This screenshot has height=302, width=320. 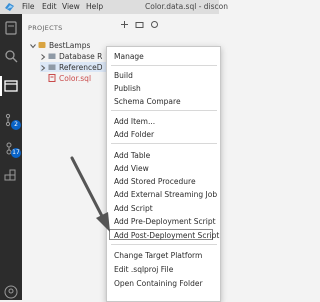 What do you see at coordinates (81, 67) in the screenshot?
I see `tree-item-label: ReferenceD` at bounding box center [81, 67].